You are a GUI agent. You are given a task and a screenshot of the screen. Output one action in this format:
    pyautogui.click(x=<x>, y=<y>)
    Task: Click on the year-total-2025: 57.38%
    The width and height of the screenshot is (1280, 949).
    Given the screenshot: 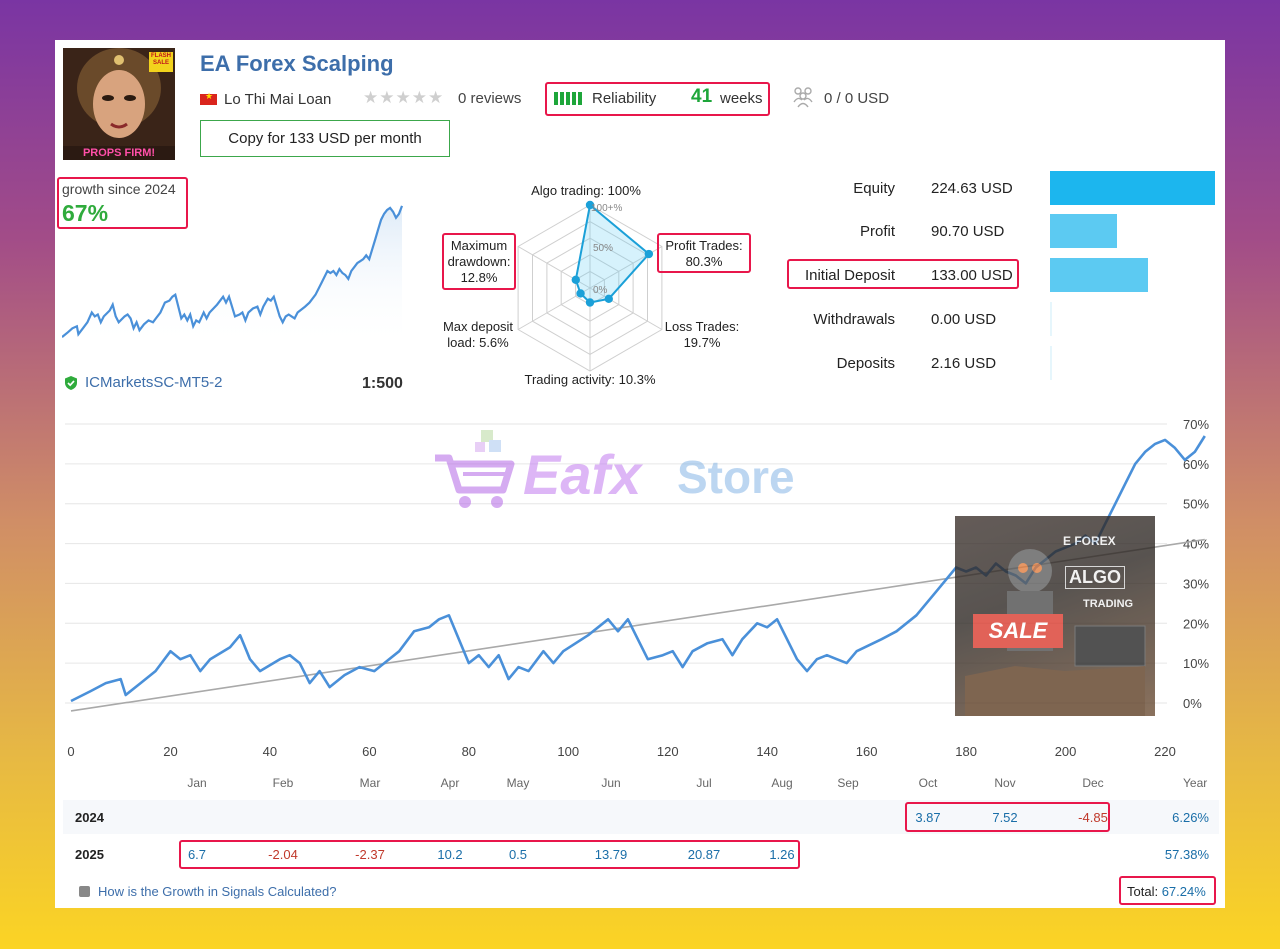 What is the action you would take?
    pyautogui.click(x=1186, y=854)
    